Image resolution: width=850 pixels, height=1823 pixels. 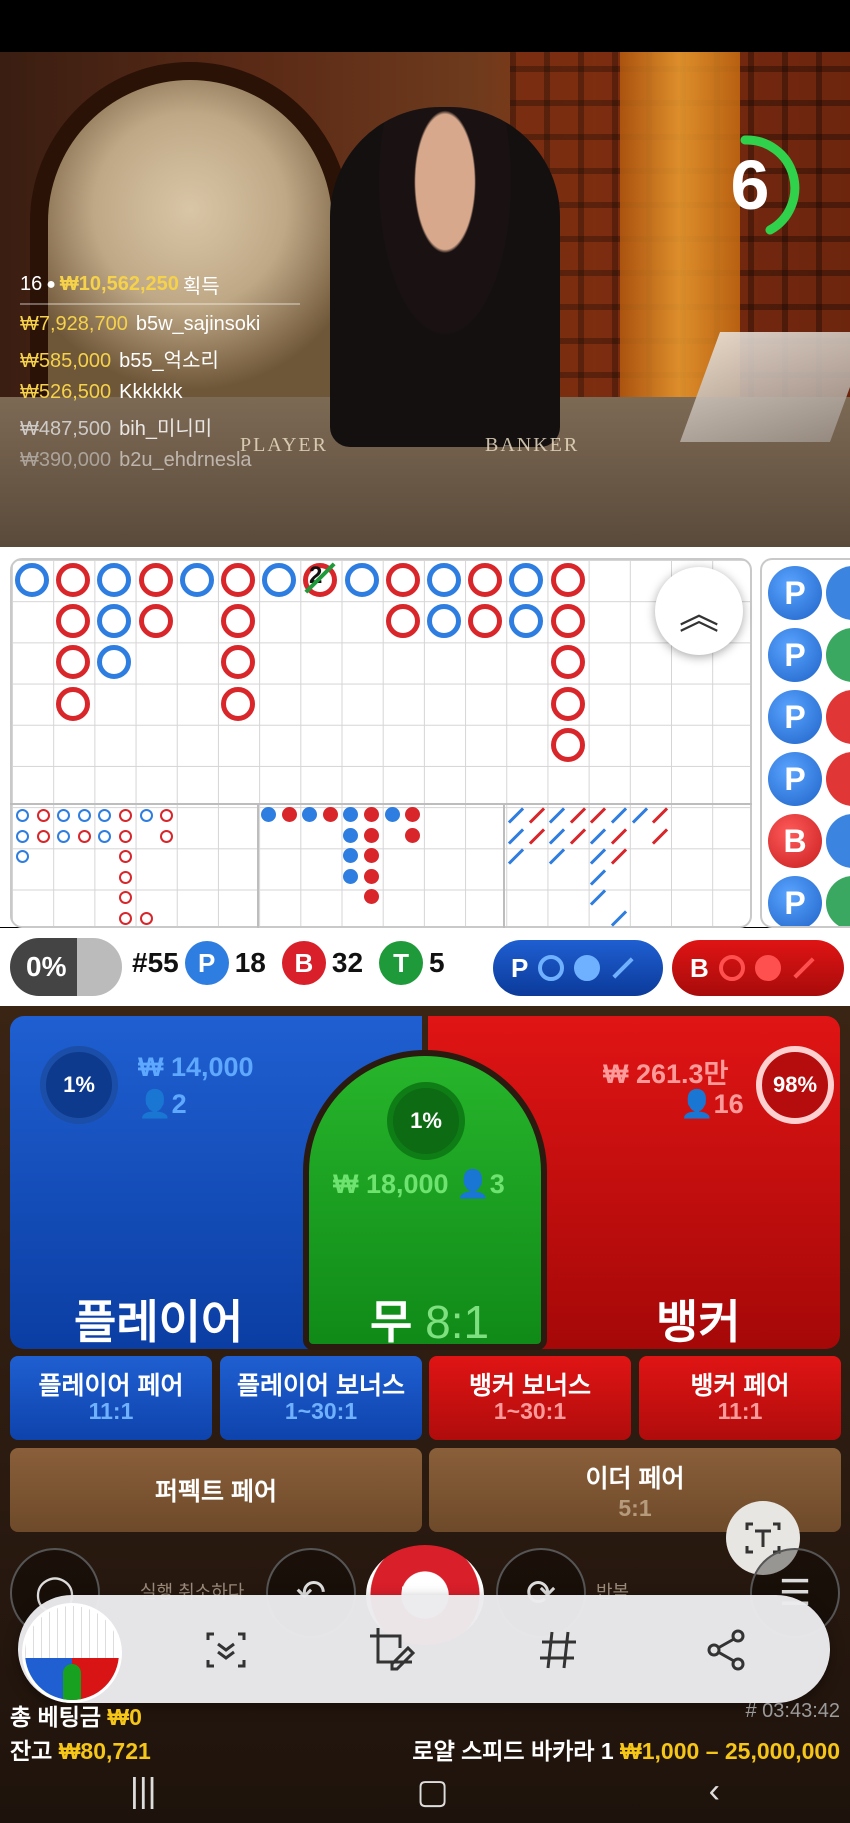 I want to click on home-icon: ▢, so click(x=433, y=1792).